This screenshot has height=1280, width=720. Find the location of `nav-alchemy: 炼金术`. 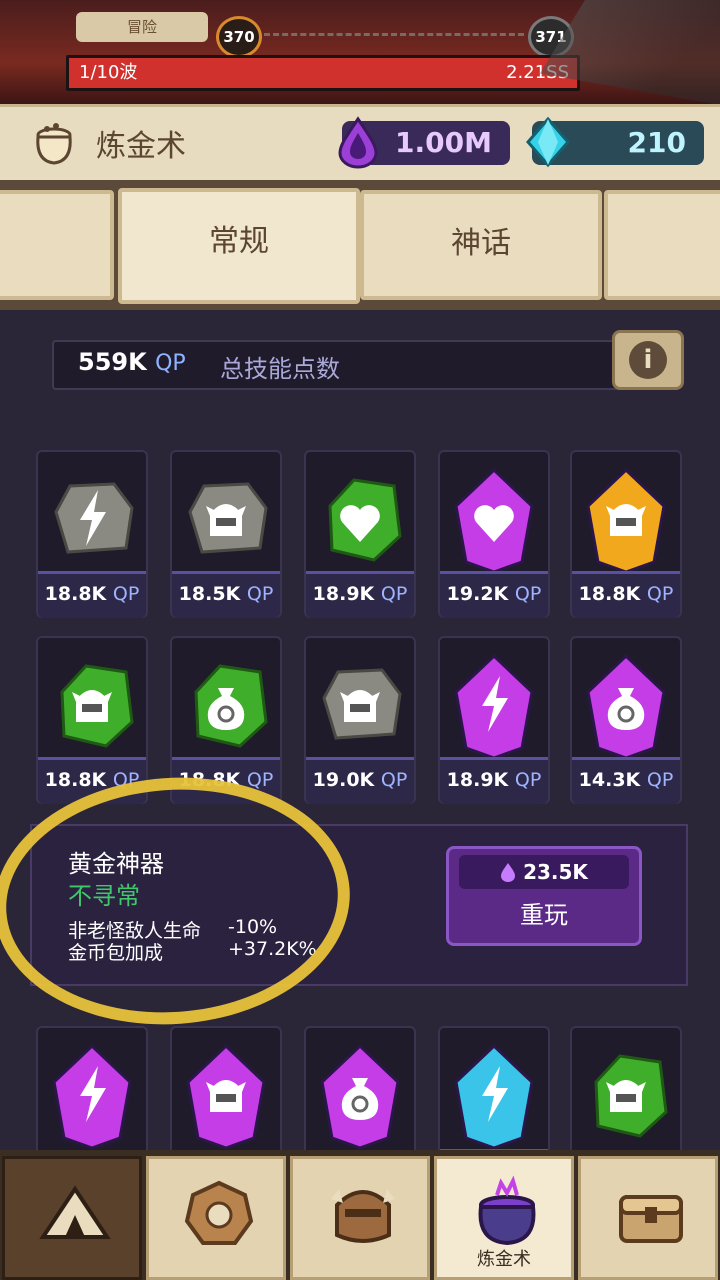

nav-alchemy: 炼金术 is located at coordinates (504, 1218).